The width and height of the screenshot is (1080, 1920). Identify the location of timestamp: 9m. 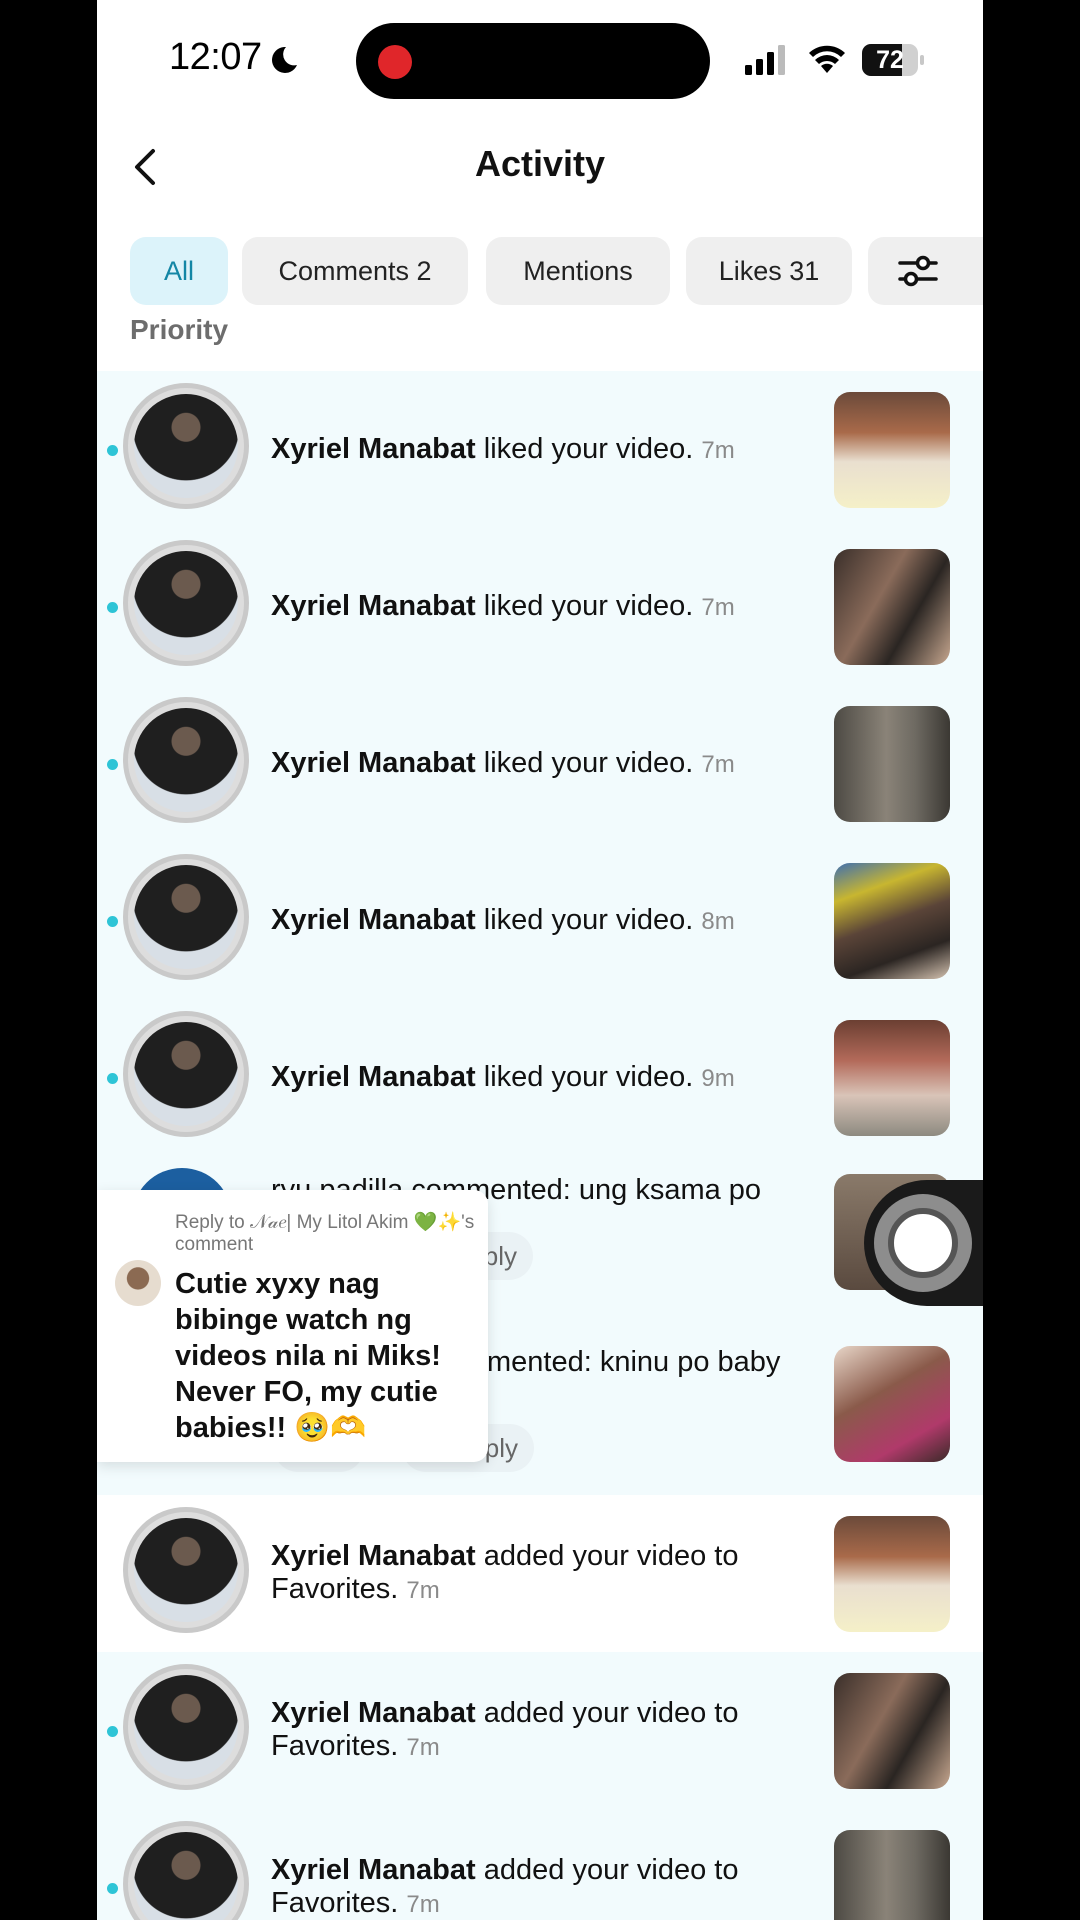
(718, 1078).